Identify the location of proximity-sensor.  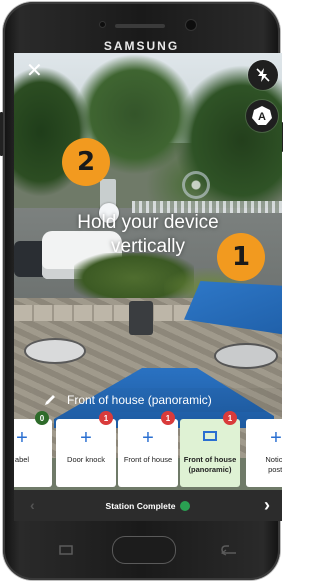
(102, 24).